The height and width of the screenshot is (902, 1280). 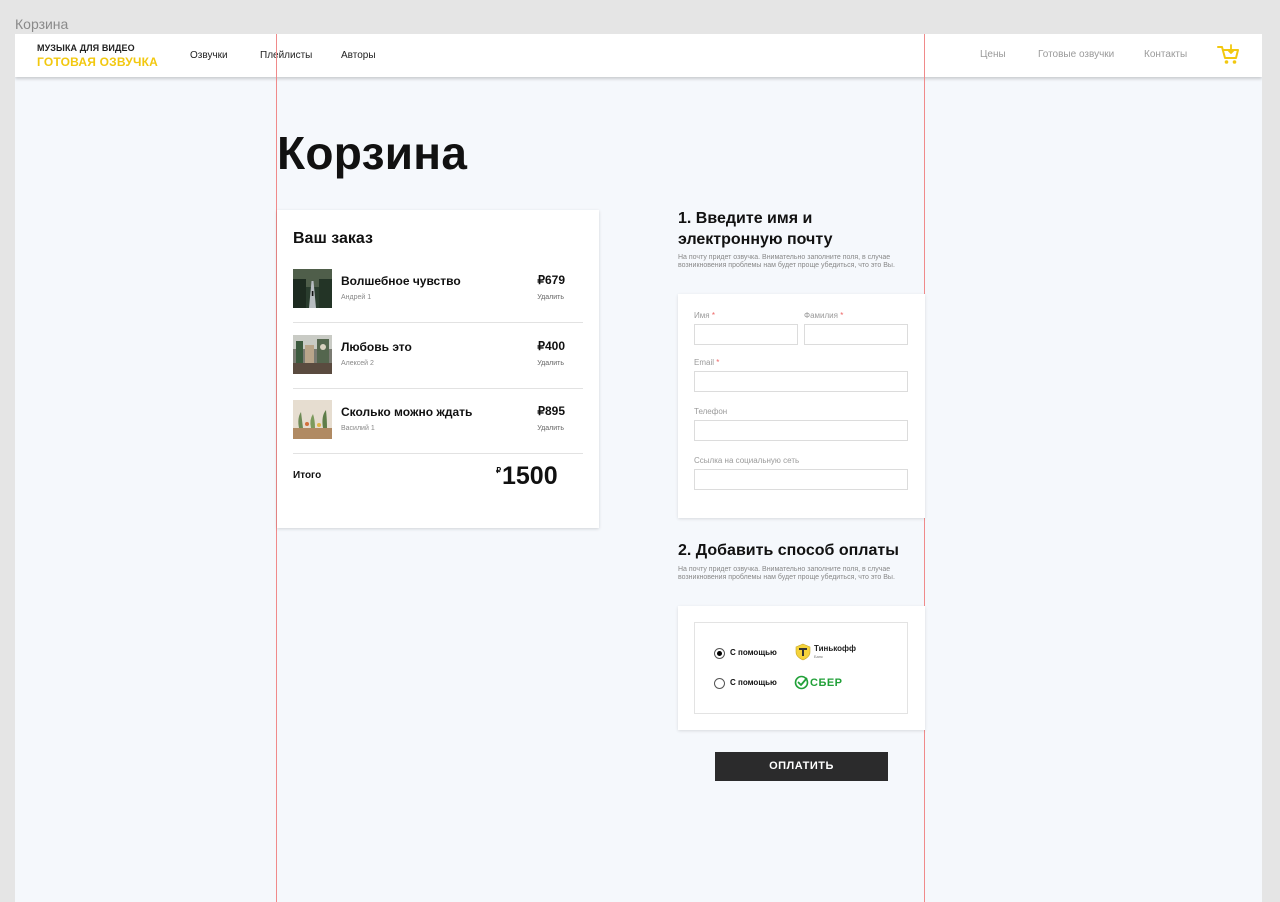 I want to click on page-title: Корзина, so click(x=372, y=153).